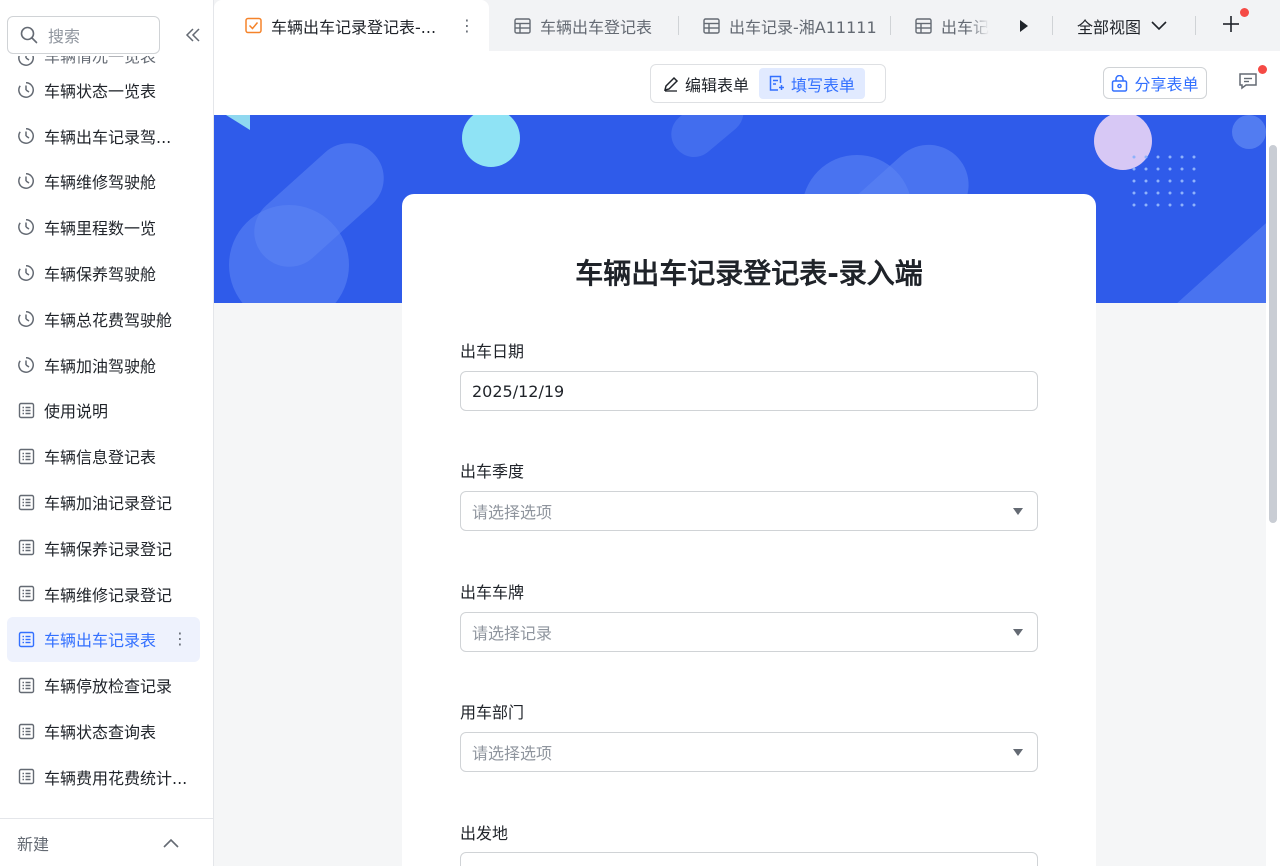 This screenshot has height=866, width=1280. I want to click on field-placeholder: 请选择选项, so click(512, 753).